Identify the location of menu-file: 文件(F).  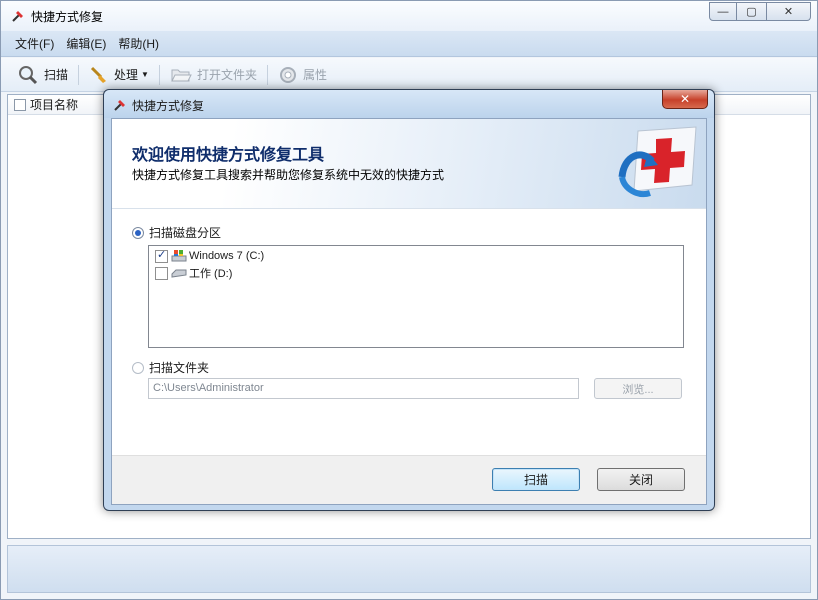
(34, 44).